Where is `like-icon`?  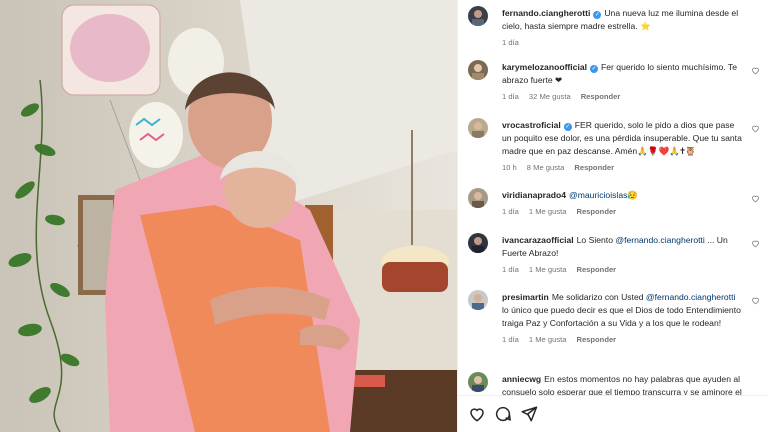 like-icon is located at coordinates (477, 414).